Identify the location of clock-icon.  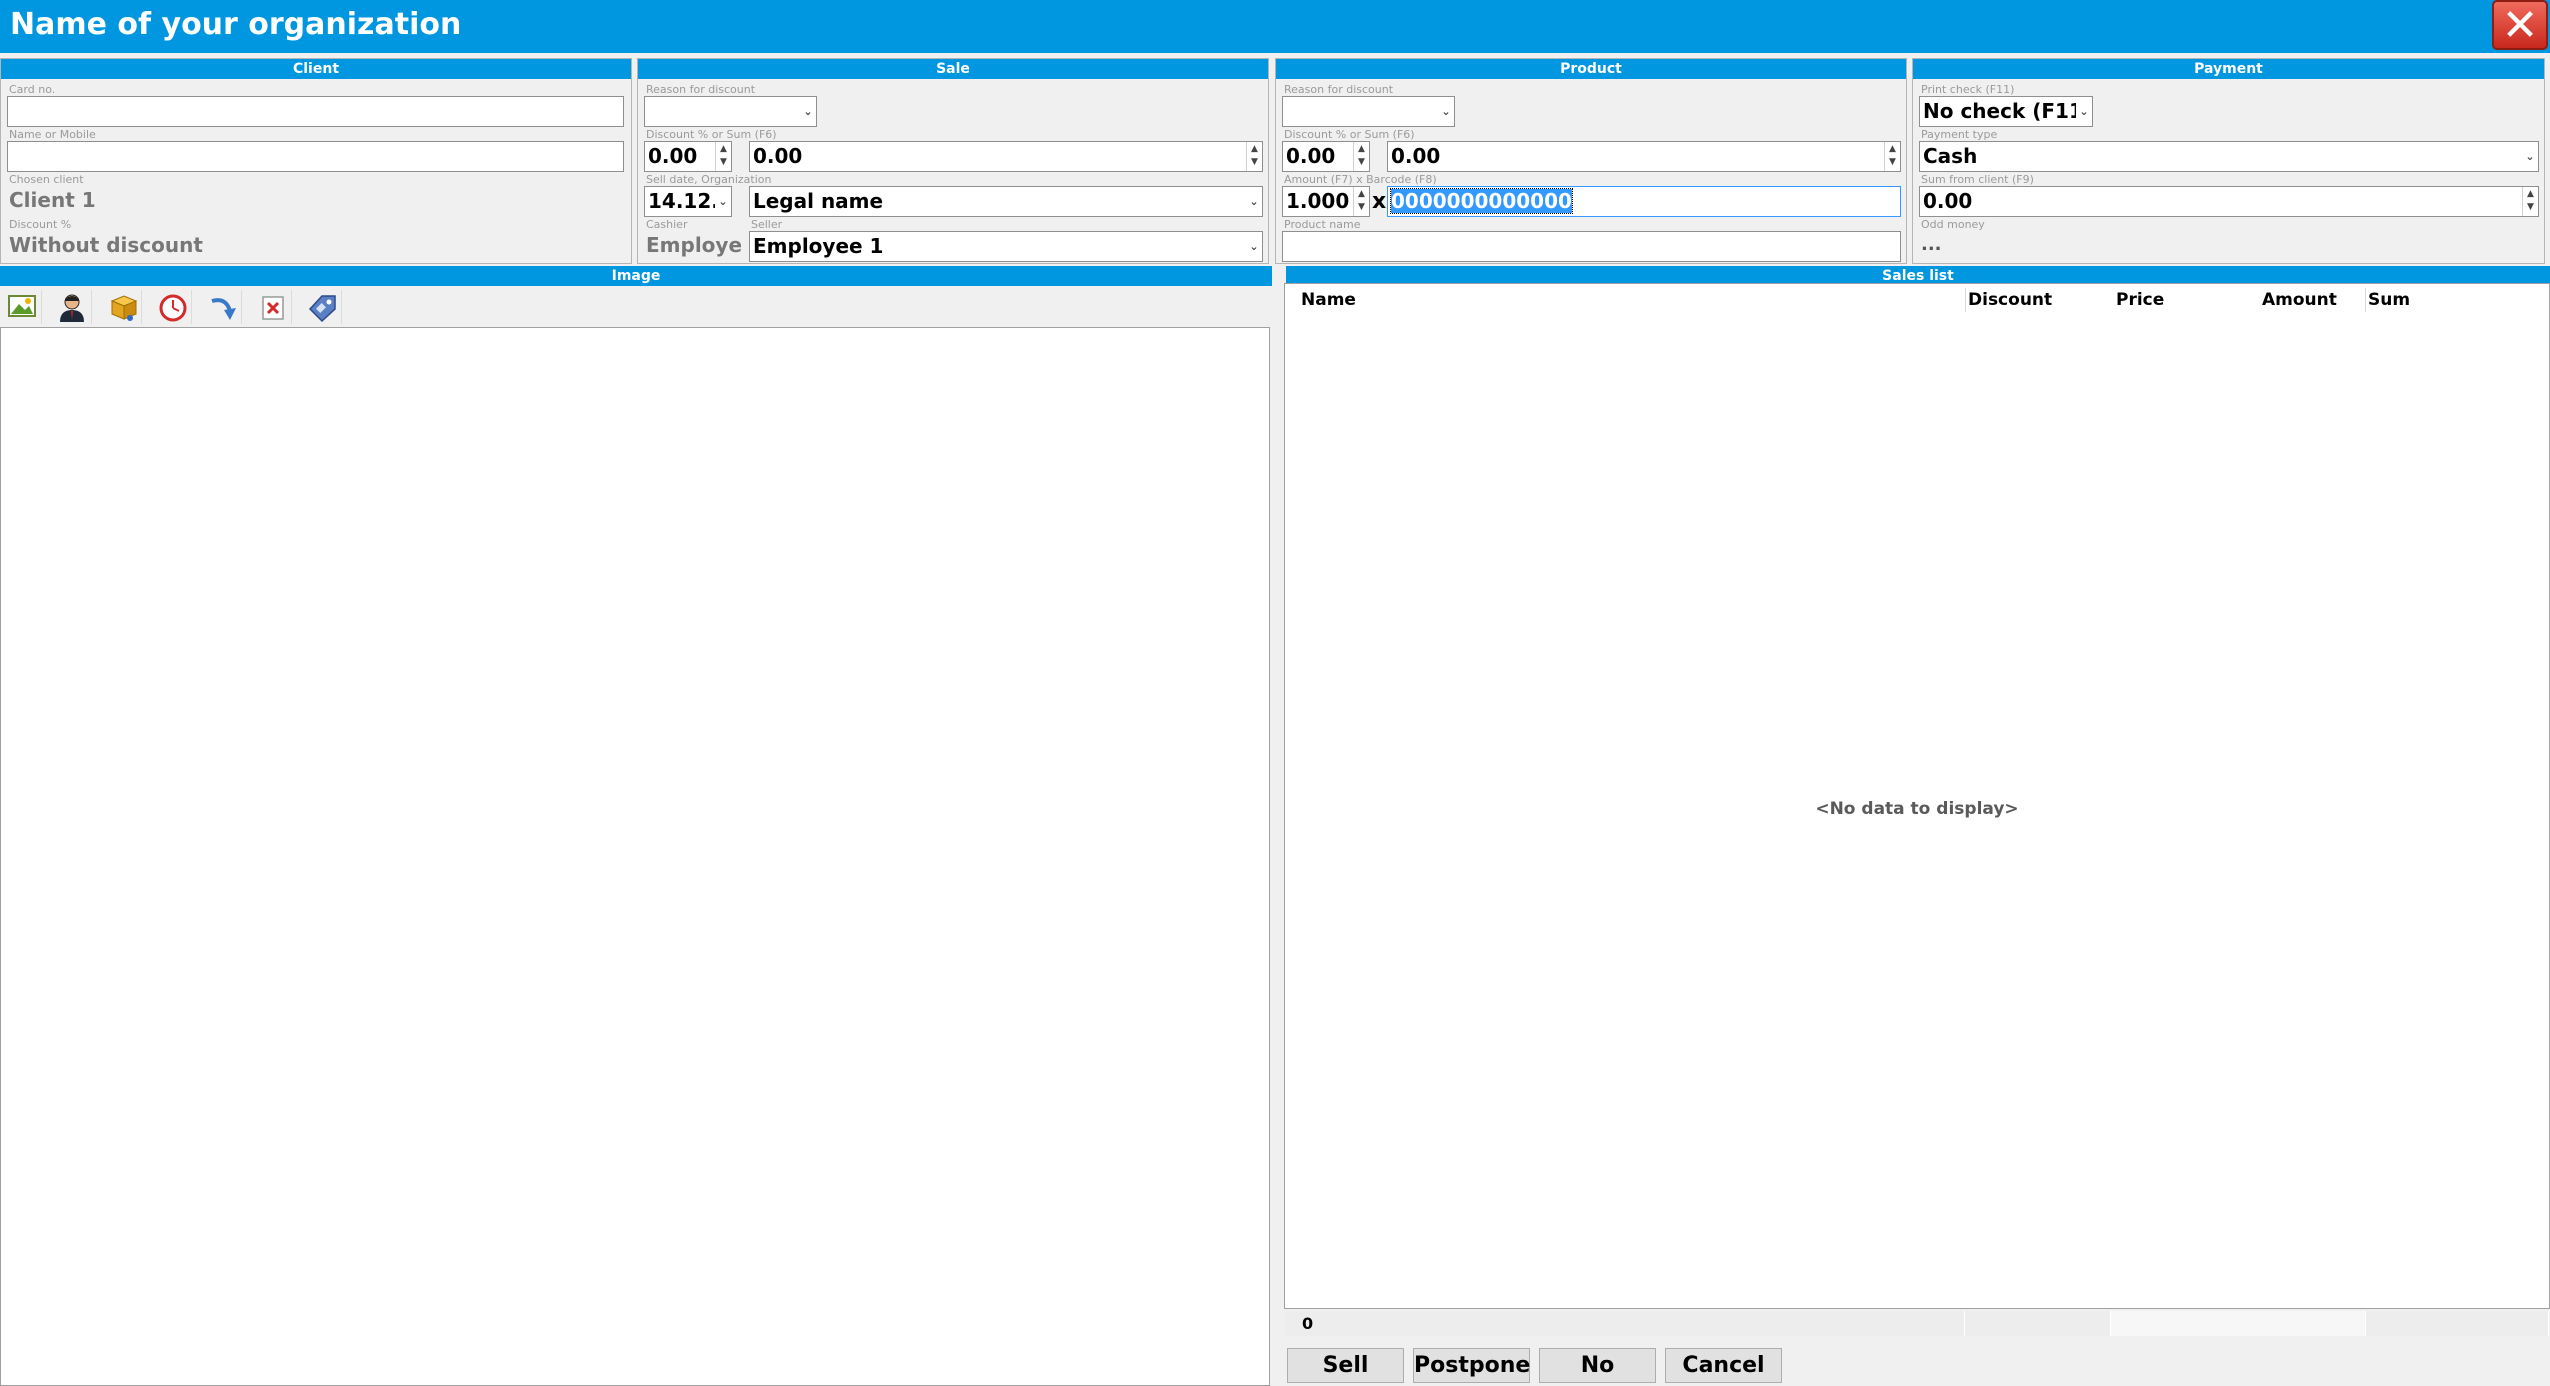
(173, 308).